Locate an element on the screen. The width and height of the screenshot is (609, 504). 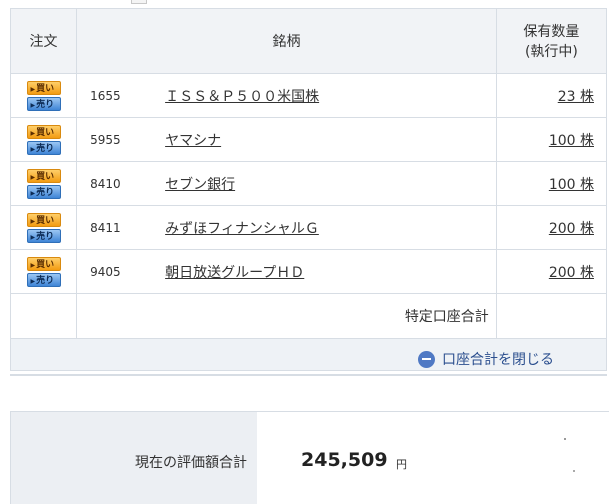
qty-cell: 23 株 is located at coordinates (551, 95).